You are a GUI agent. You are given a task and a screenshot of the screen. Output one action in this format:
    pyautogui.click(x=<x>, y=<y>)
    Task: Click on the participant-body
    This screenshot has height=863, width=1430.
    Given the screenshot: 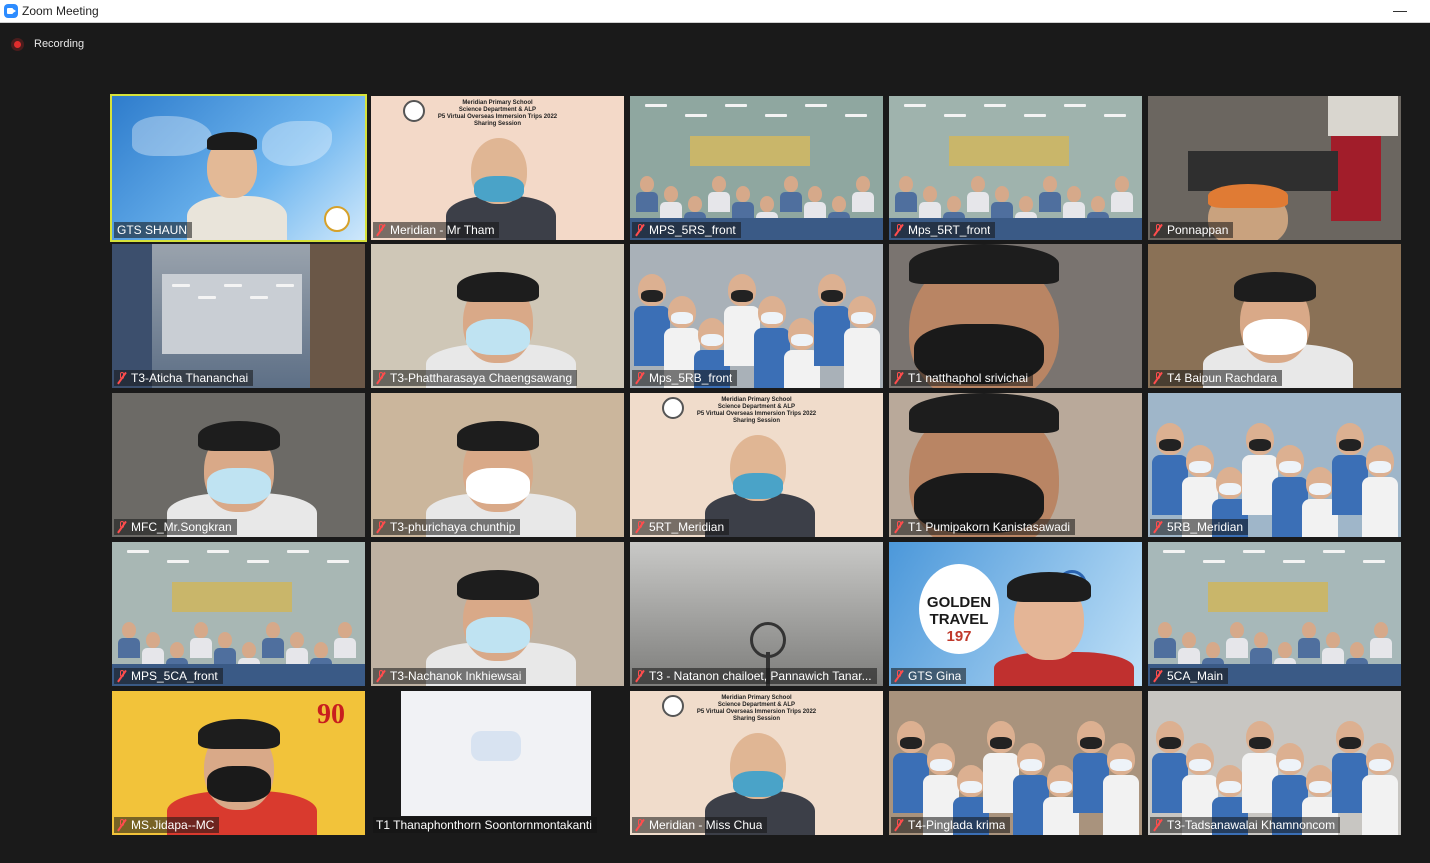 What is the action you would take?
    pyautogui.click(x=237, y=218)
    